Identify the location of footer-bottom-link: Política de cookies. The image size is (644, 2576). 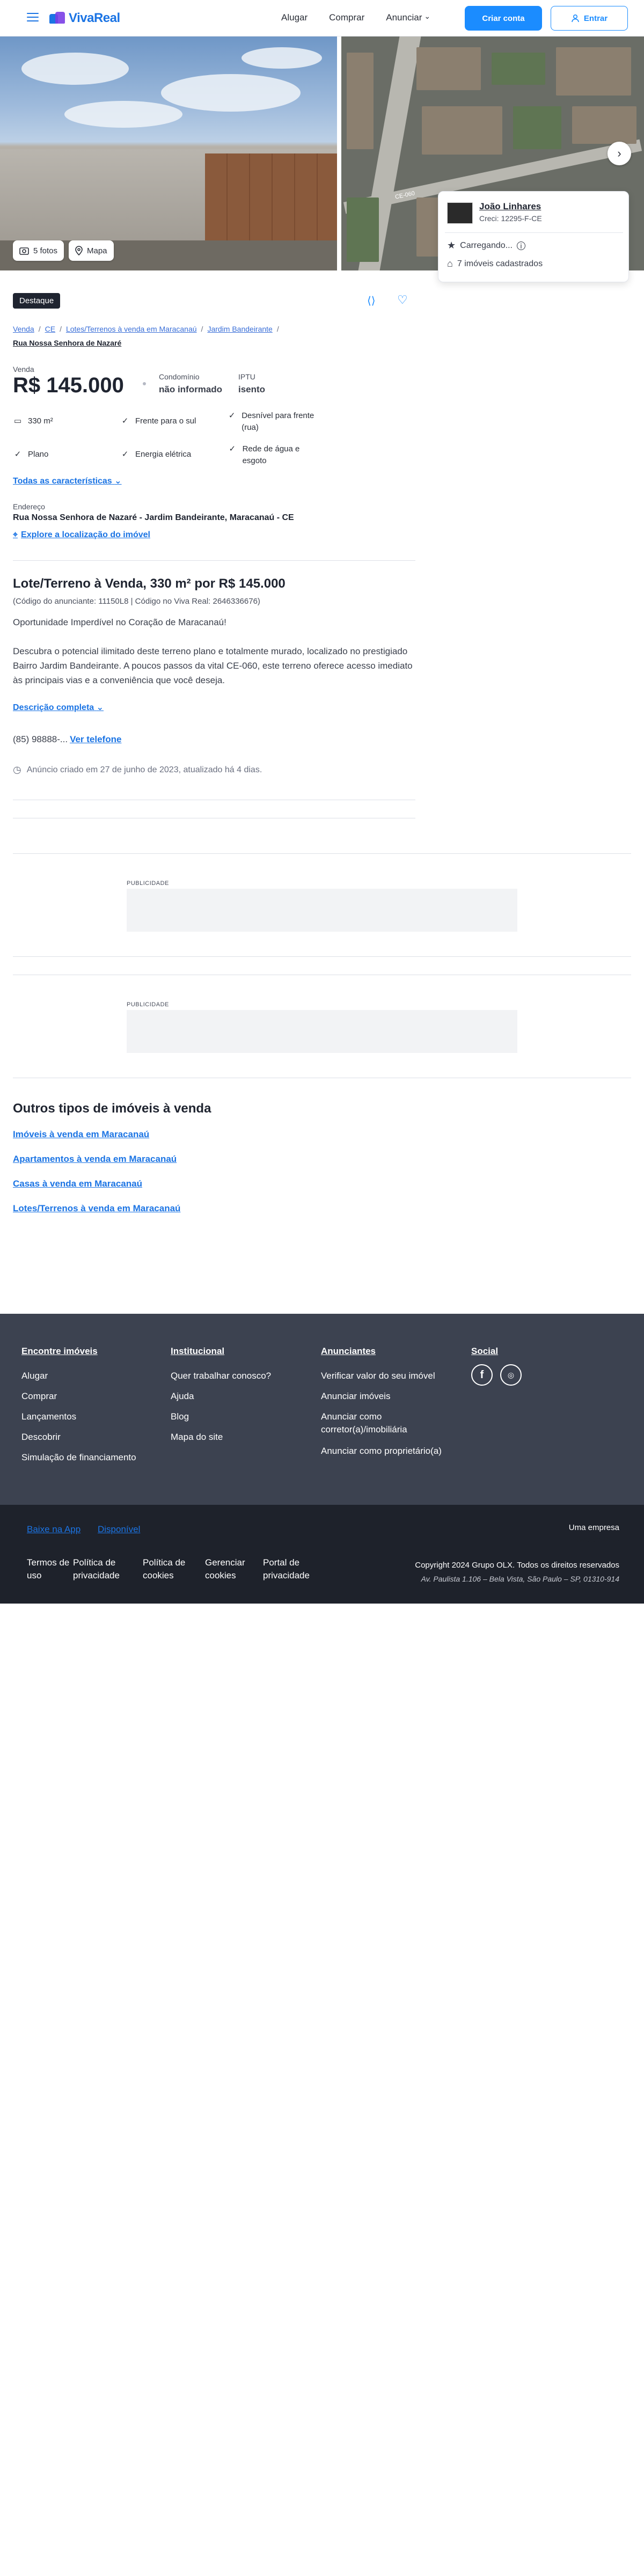
(167, 1569).